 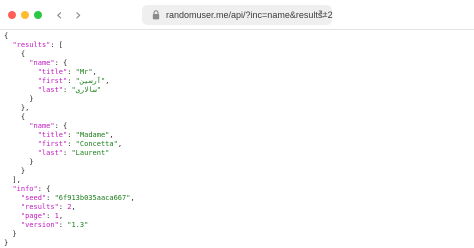 I want to click on json-number: 2, so click(x=69, y=207).